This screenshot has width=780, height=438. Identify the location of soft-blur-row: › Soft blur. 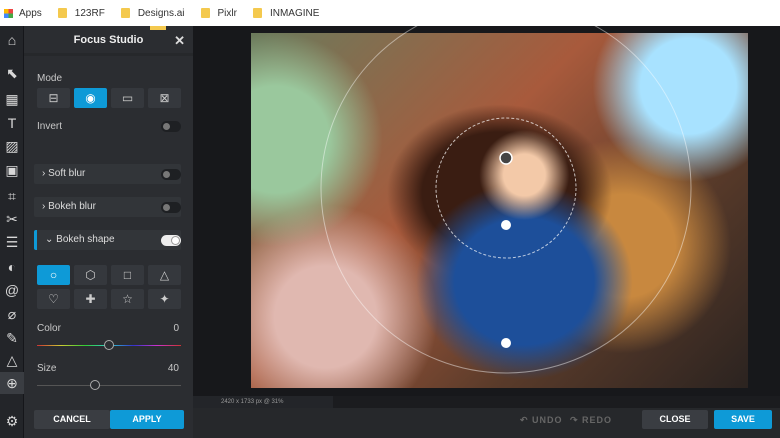
(107, 174).